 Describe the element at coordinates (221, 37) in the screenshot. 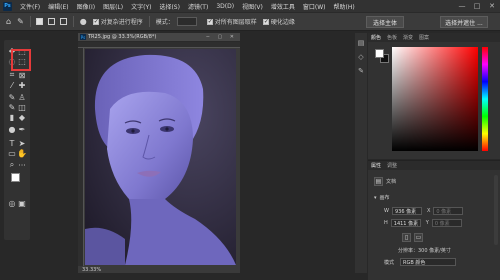

I see `document-window-buttons: − ▢ ✕` at that location.